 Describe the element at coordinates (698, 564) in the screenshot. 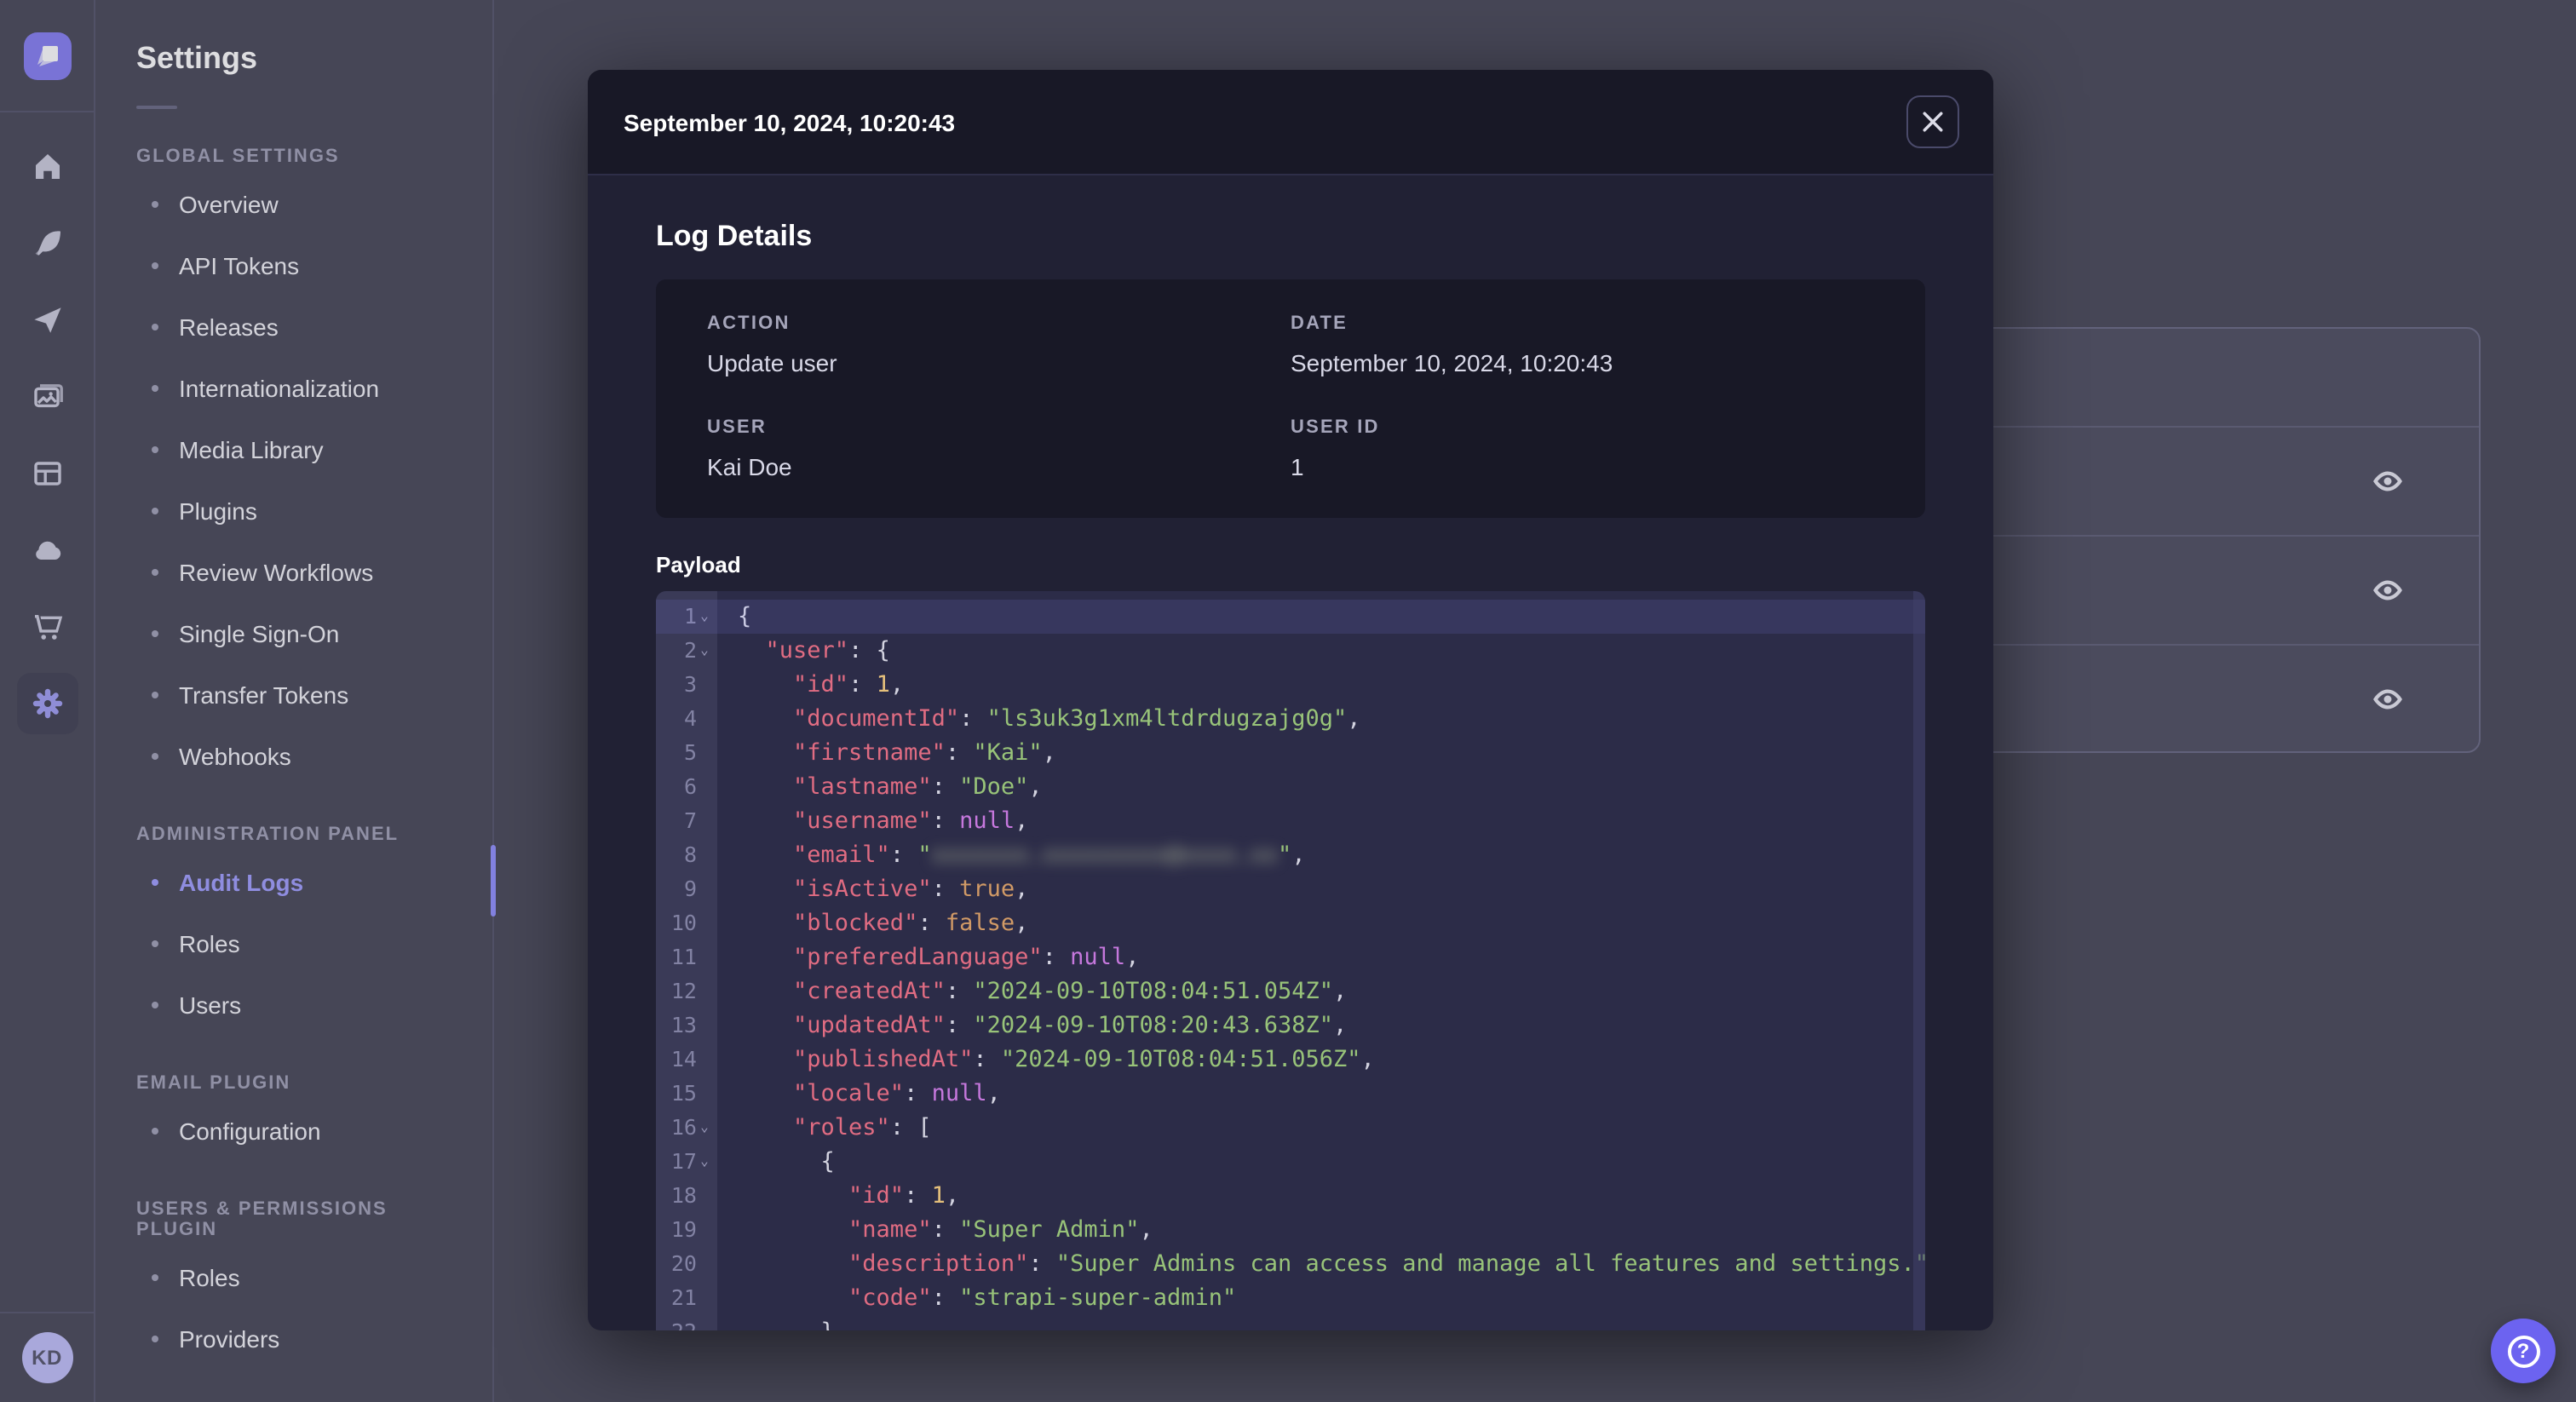

I see `payload-label: Payload` at that location.